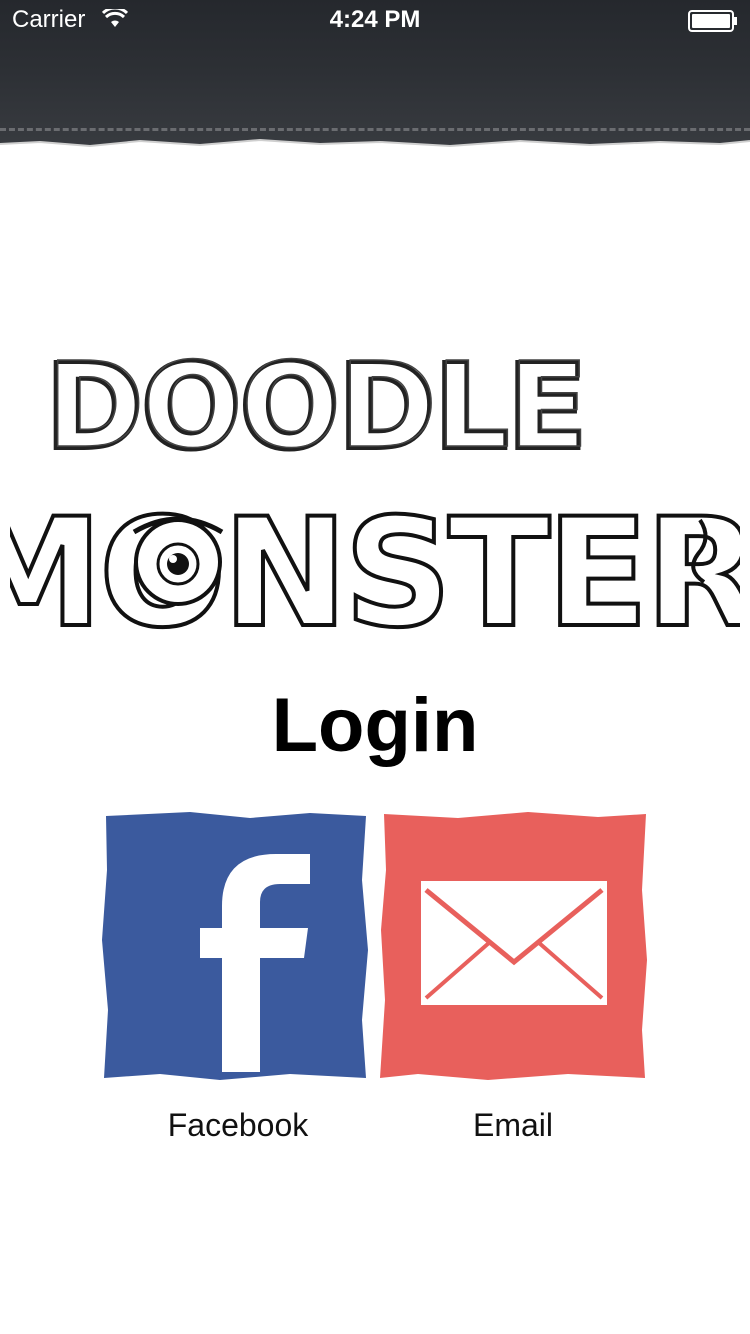  I want to click on battery-icon, so click(712, 21).